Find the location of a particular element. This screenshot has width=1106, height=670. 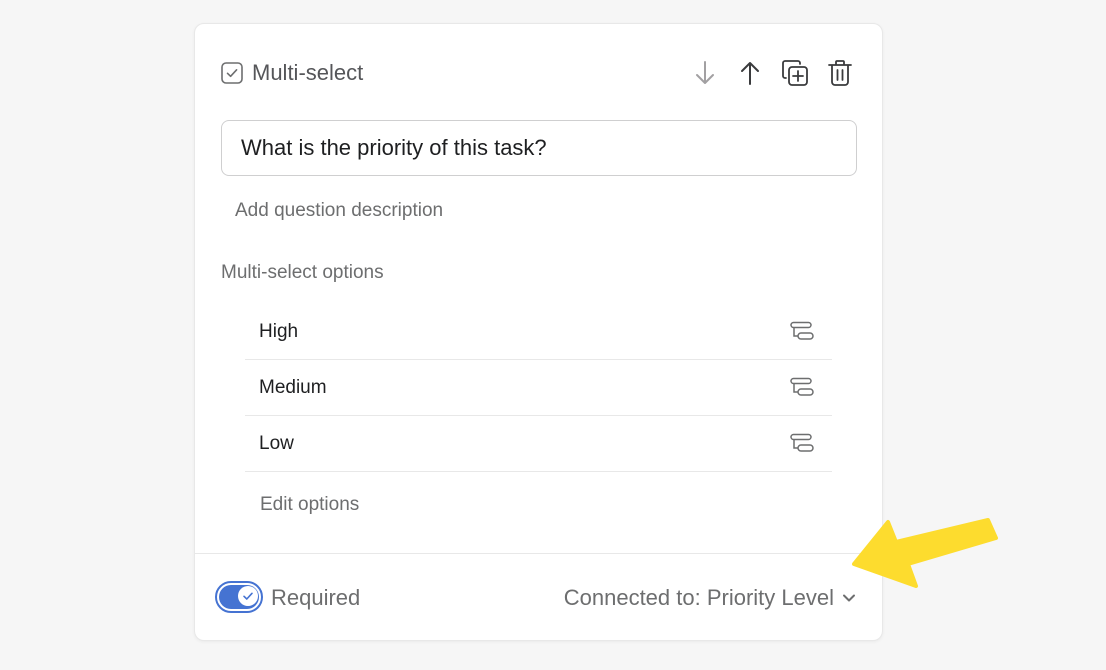

duplicate-button is located at coordinates (795, 73).